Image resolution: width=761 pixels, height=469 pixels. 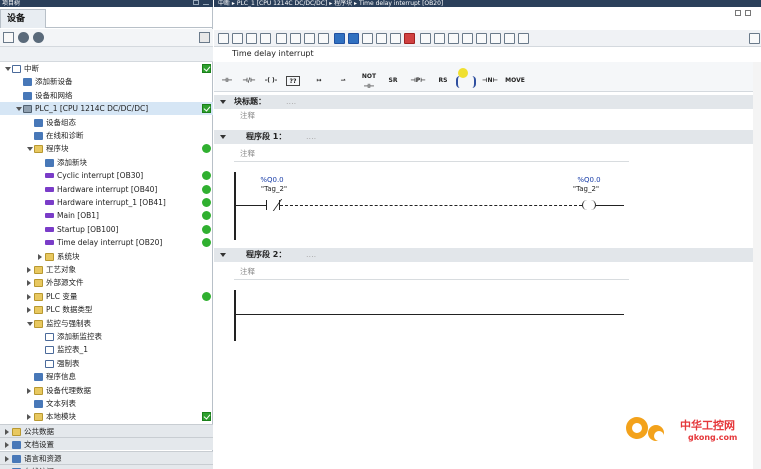 What do you see at coordinates (495, 38) in the screenshot?
I see `settings-icon` at bounding box center [495, 38].